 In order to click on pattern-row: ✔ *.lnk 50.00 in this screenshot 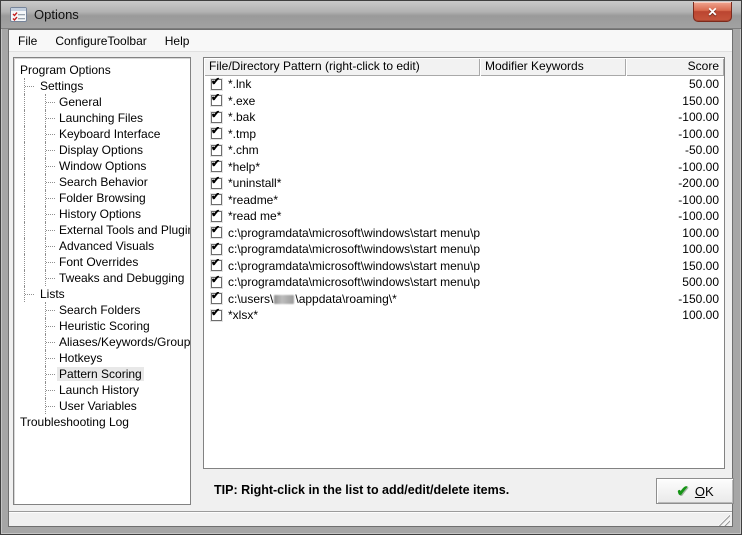, I will do `click(464, 84)`.